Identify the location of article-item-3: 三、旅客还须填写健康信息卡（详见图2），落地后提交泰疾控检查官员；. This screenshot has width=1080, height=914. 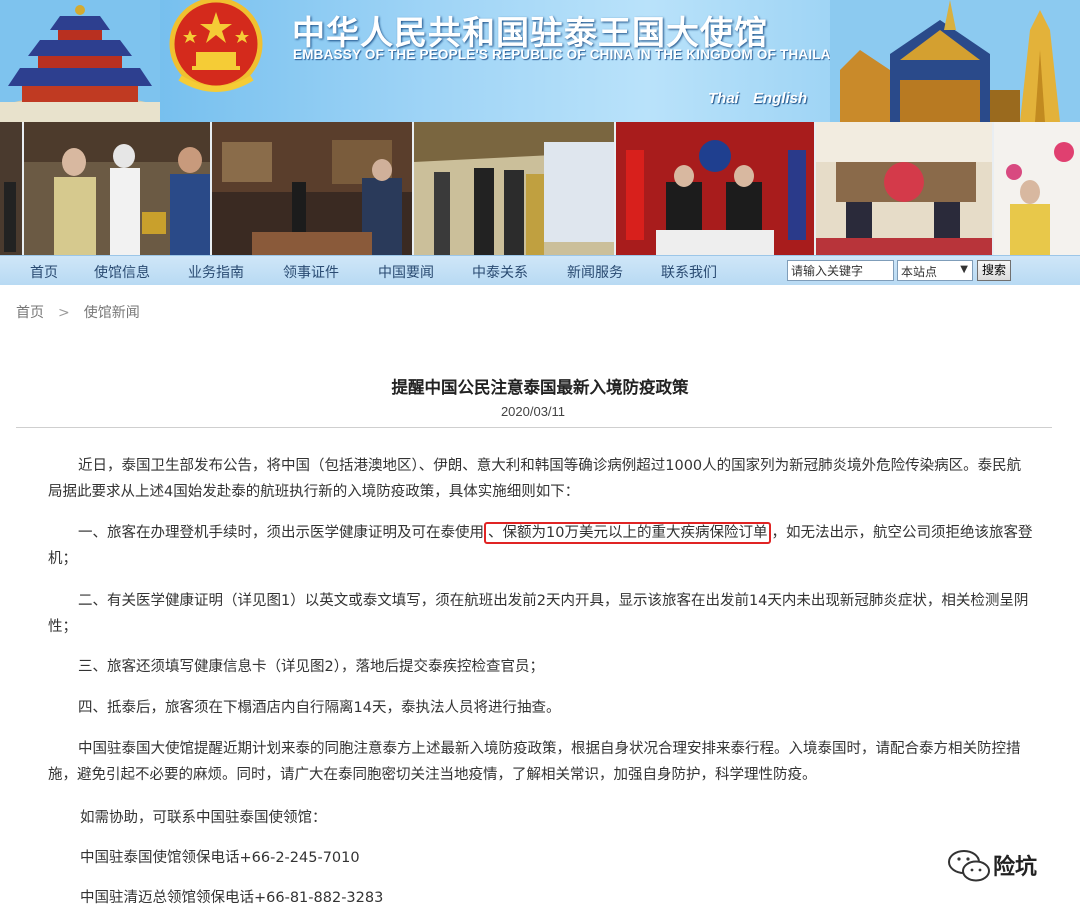
(540, 667).